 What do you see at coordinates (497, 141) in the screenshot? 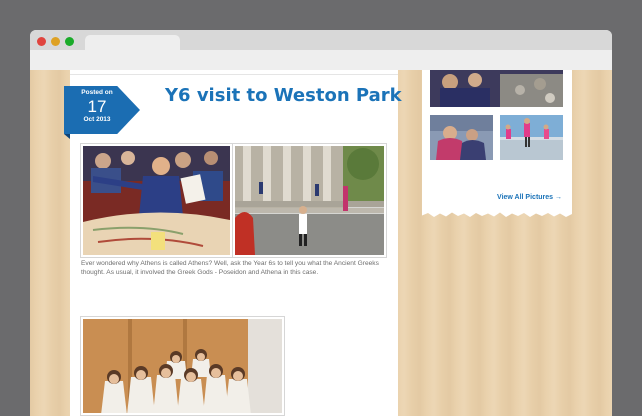
I see `pictures-widget: View All Pictures →` at bounding box center [497, 141].